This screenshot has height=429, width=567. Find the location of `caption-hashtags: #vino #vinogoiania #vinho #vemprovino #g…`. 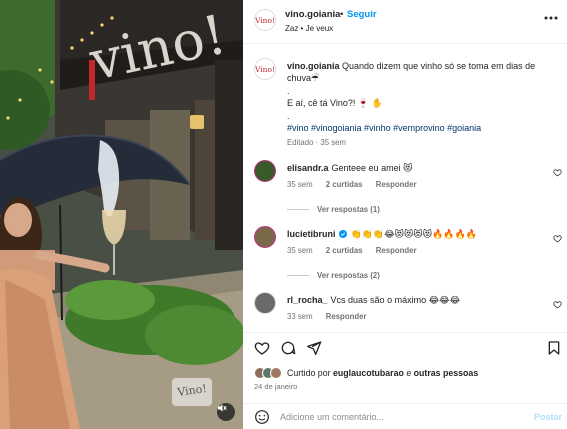

caption-hashtags: #vino #vinogoiania #vinho #vemprovino #g… is located at coordinates (419, 128).